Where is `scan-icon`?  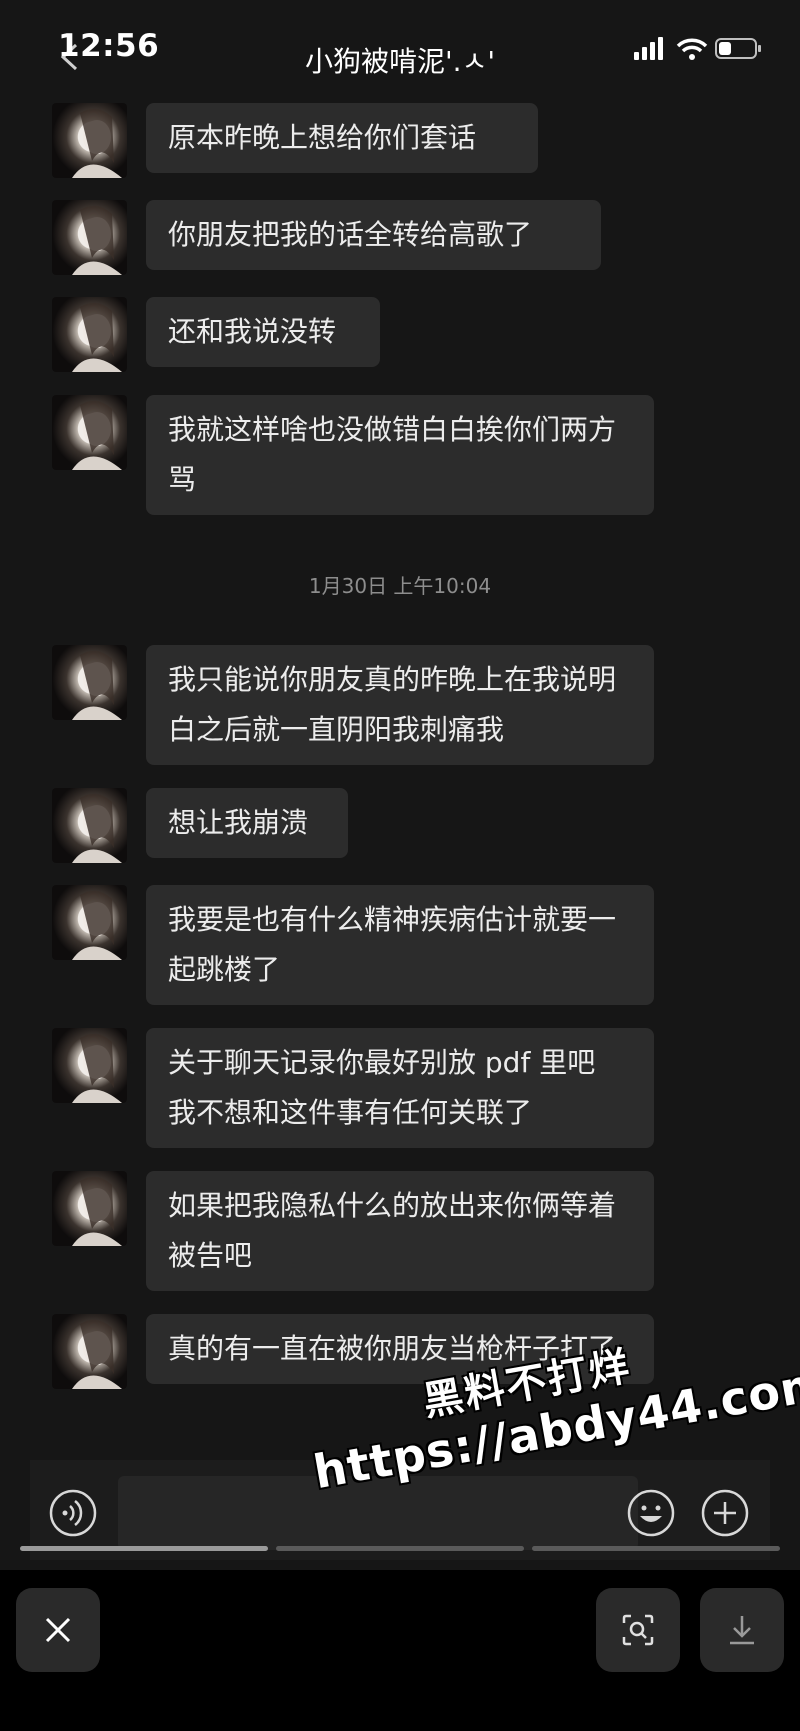 scan-icon is located at coordinates (638, 1630).